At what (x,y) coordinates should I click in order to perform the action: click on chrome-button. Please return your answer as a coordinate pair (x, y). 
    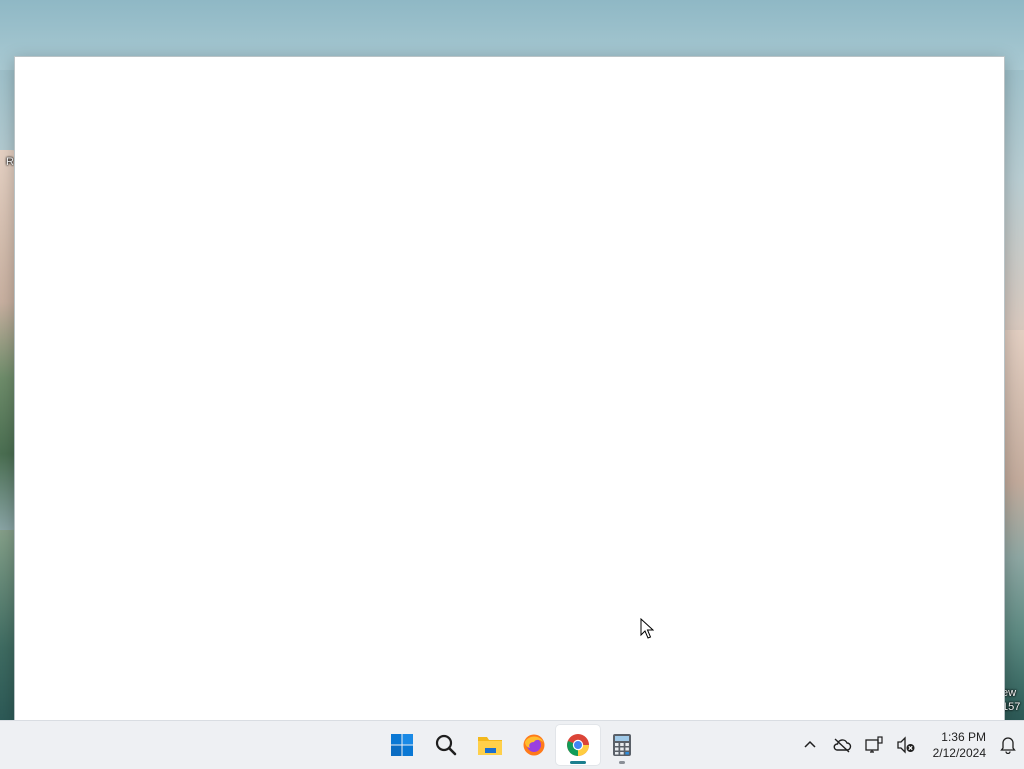
    Looking at the image, I should click on (578, 745).